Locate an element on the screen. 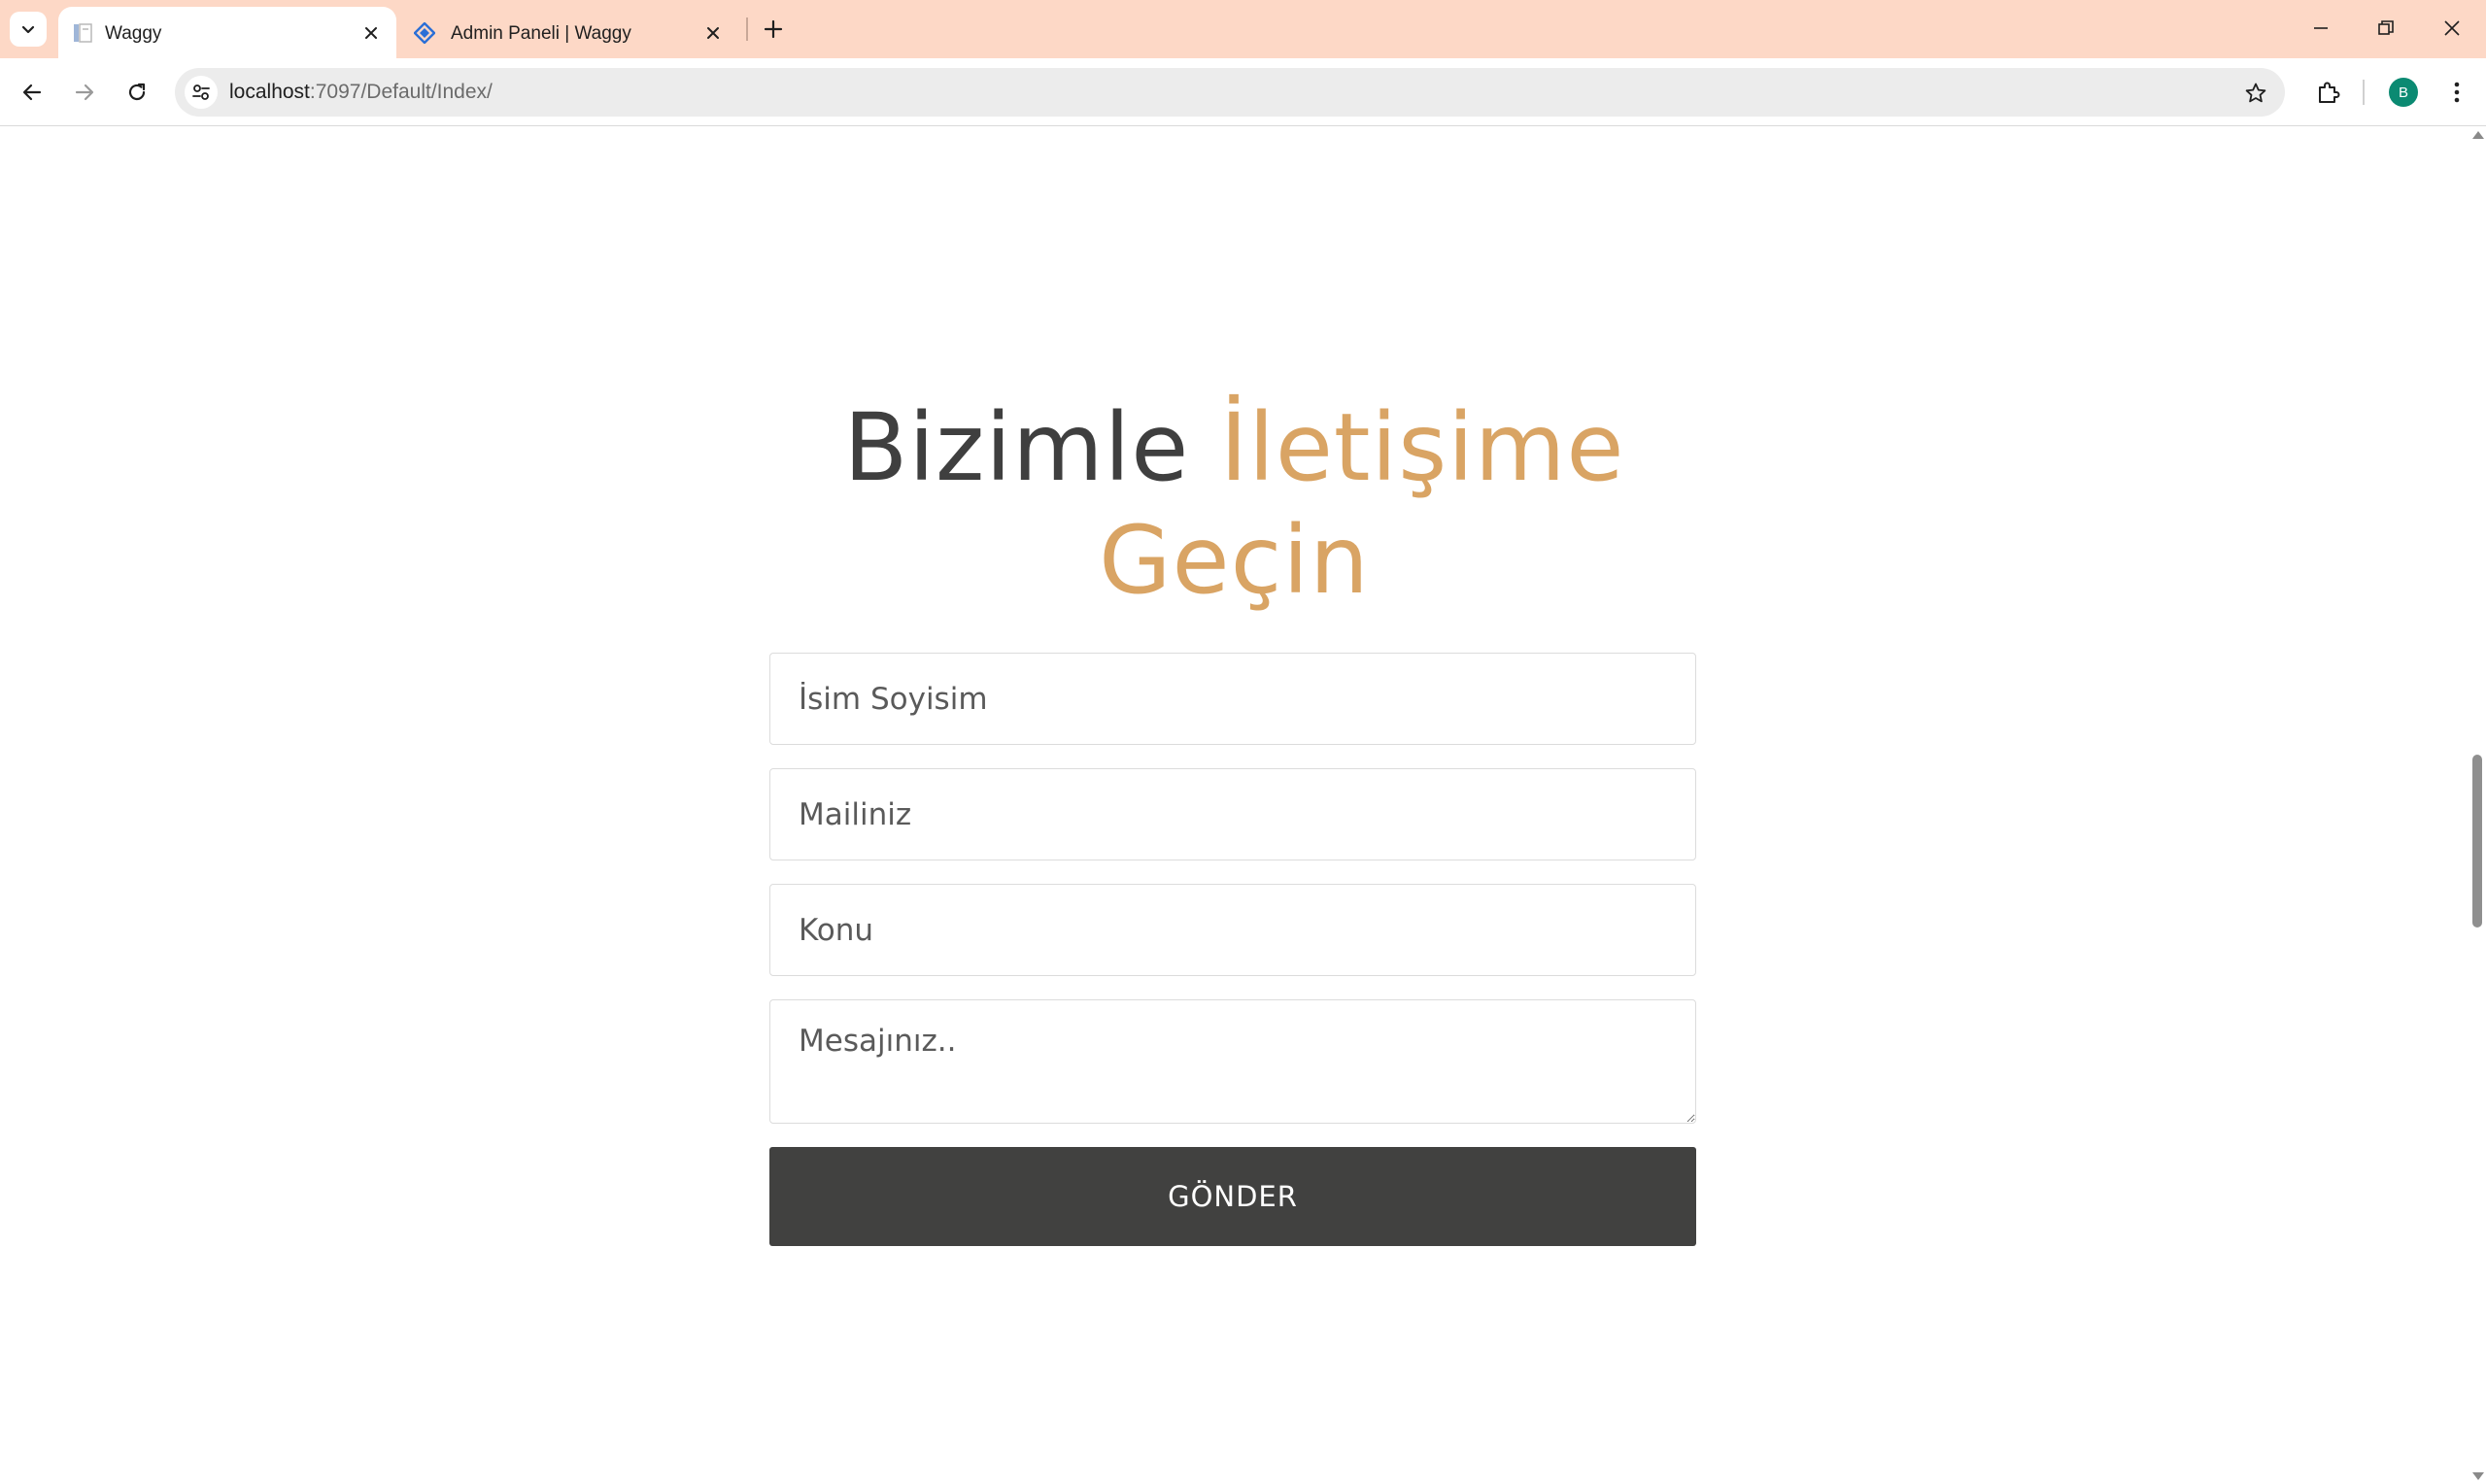 The width and height of the screenshot is (2486, 1484). tab-strip: Waggy Admin Paneli | Waggy is located at coordinates (1243, 29).